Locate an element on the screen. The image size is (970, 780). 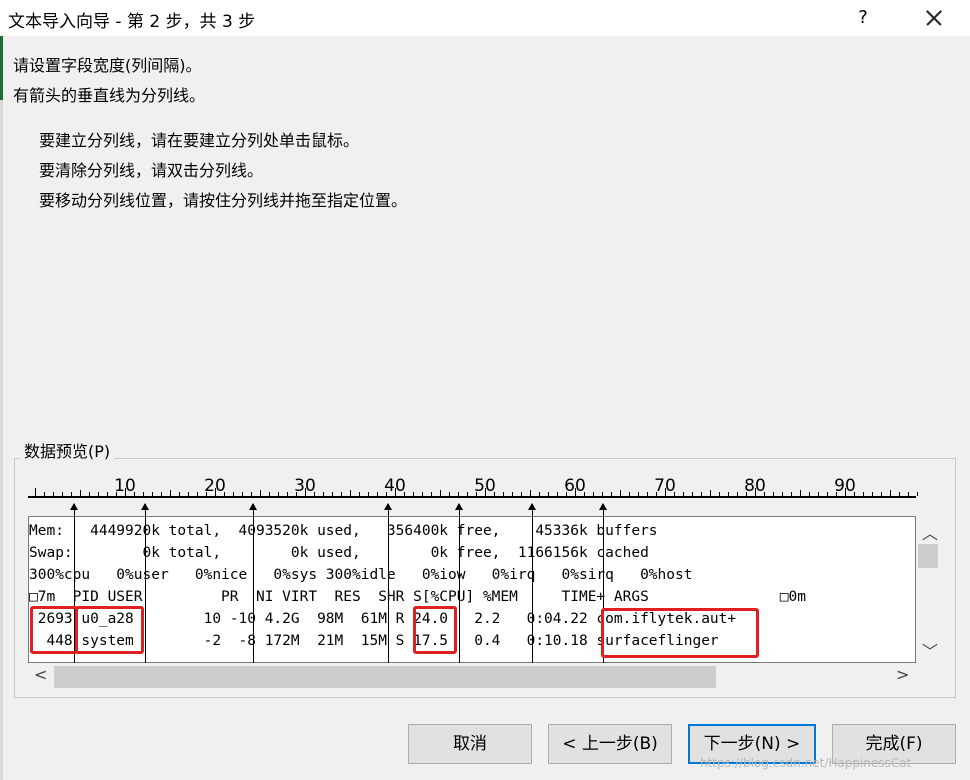
horizontal-scrollbar: < > is located at coordinates (472, 676).